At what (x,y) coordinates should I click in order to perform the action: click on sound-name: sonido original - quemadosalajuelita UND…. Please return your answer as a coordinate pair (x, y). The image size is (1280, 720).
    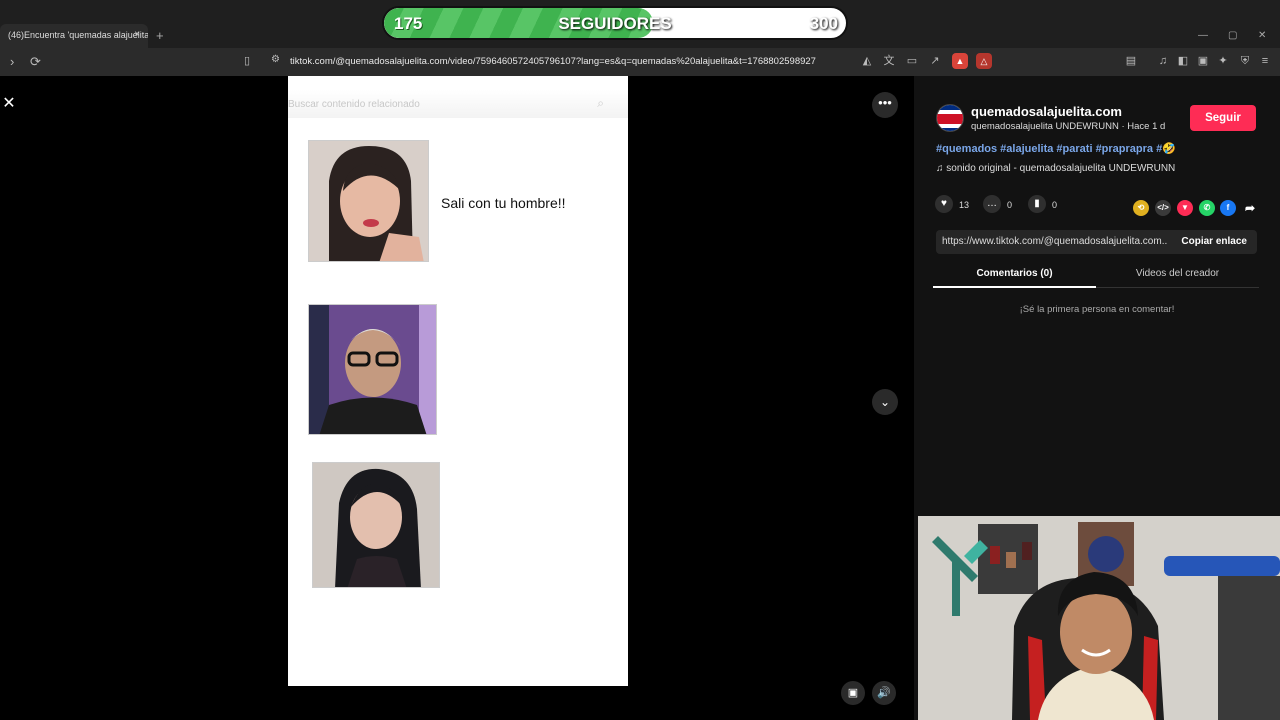
    Looking at the image, I should click on (1061, 168).